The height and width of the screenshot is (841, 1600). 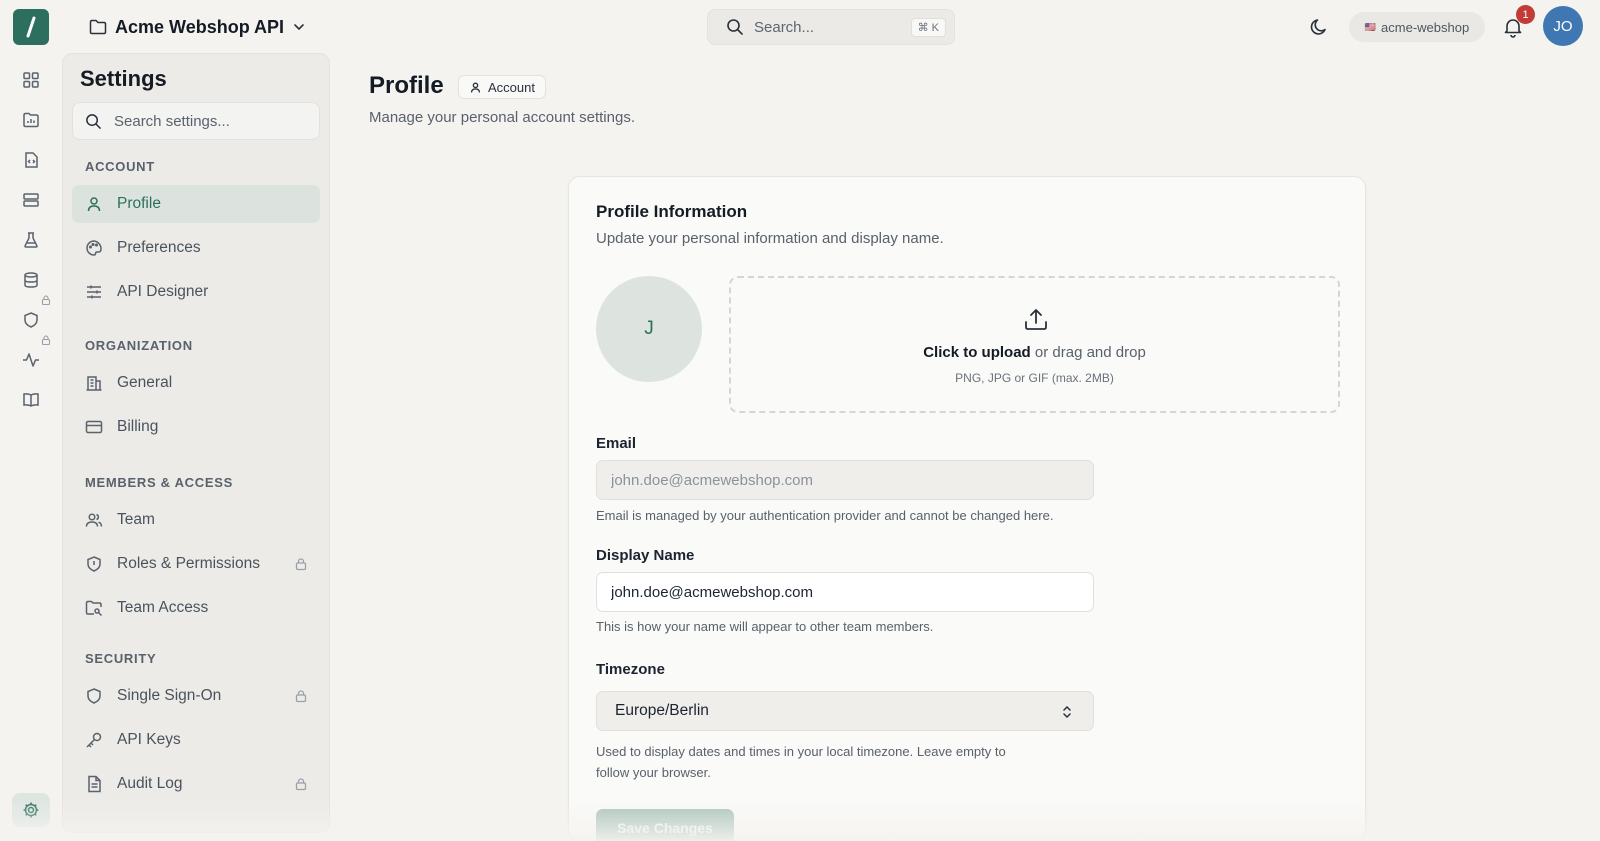 I want to click on sidebar-item-label: API Designer, so click(x=163, y=291).